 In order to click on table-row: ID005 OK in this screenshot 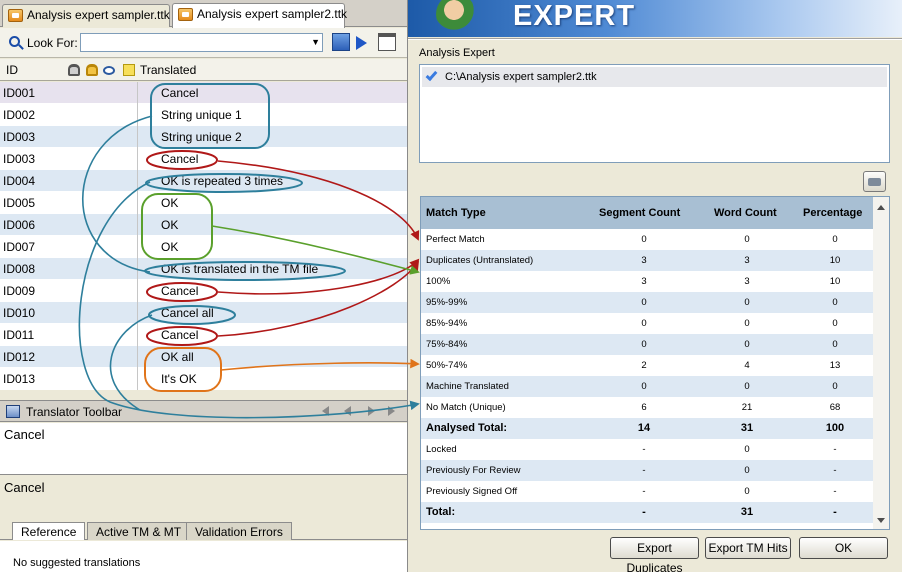, I will do `click(205, 203)`.